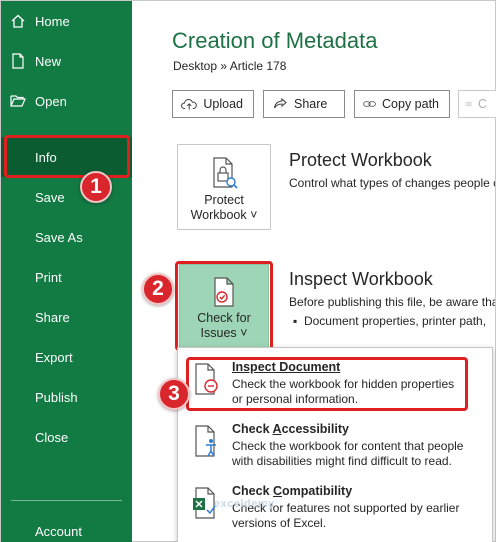  I want to click on sidebar-item-account: Account, so click(66, 527).